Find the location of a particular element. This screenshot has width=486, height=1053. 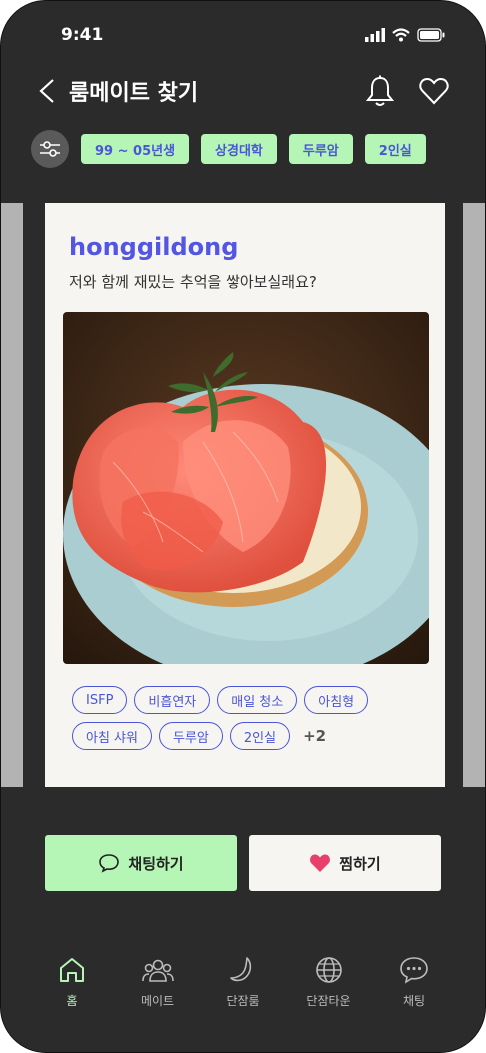

heart-outline-icon is located at coordinates (434, 91).